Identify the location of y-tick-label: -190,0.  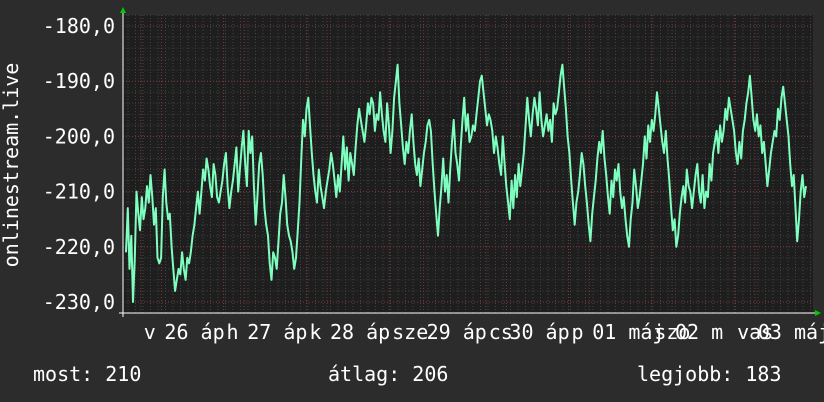
(79, 81).